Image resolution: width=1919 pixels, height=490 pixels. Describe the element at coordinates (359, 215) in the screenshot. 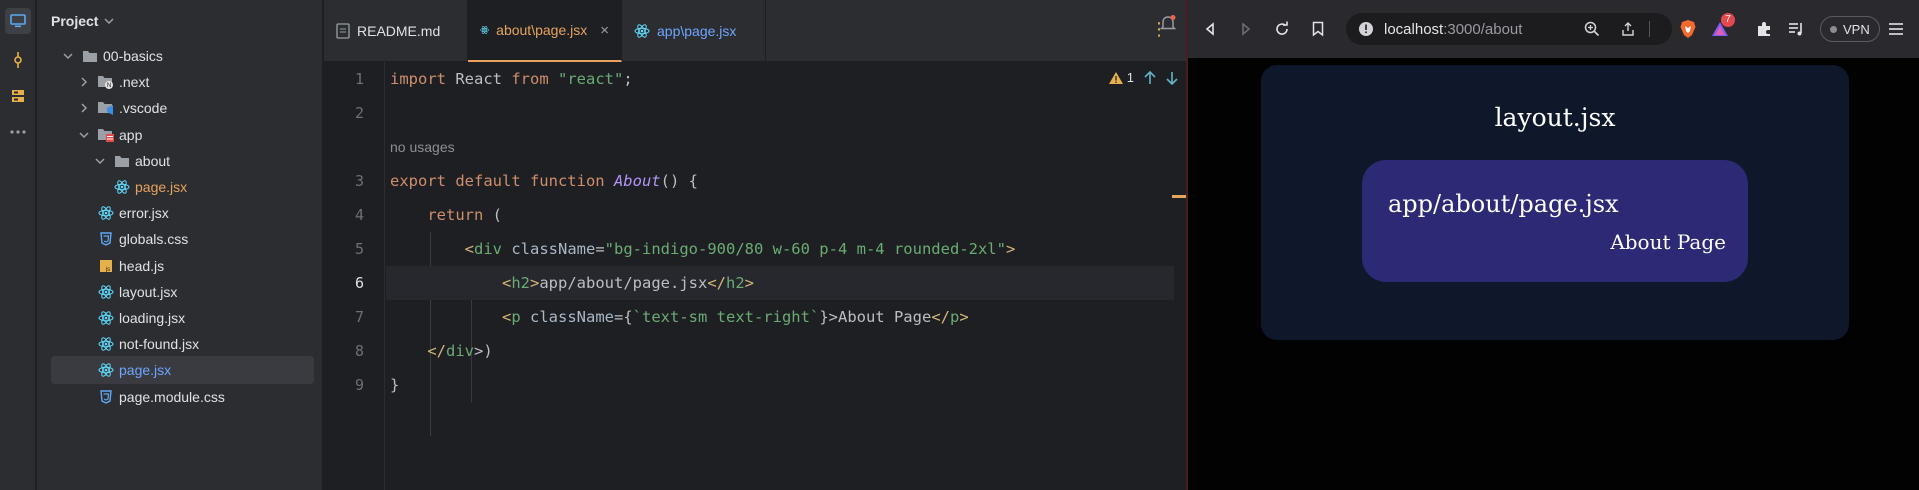

I see `line-number: 4` at that location.